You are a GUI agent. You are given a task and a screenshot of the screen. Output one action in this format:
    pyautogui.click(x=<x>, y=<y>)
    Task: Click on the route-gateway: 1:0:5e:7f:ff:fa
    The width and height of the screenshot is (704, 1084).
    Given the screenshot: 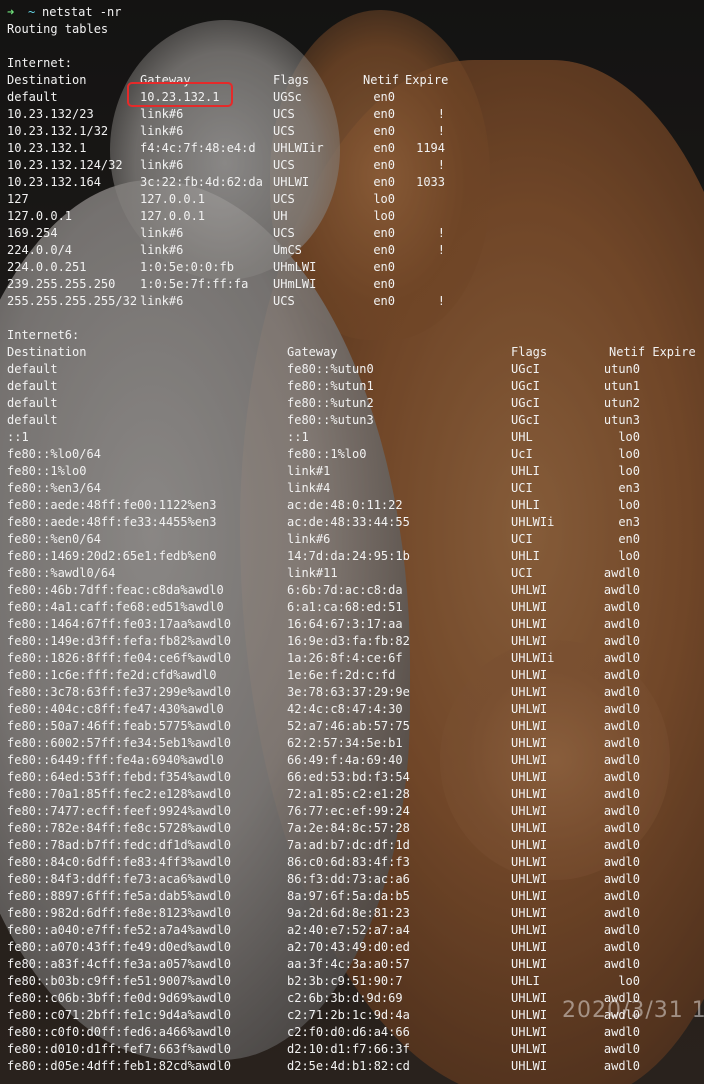 What is the action you would take?
    pyautogui.click(x=194, y=284)
    